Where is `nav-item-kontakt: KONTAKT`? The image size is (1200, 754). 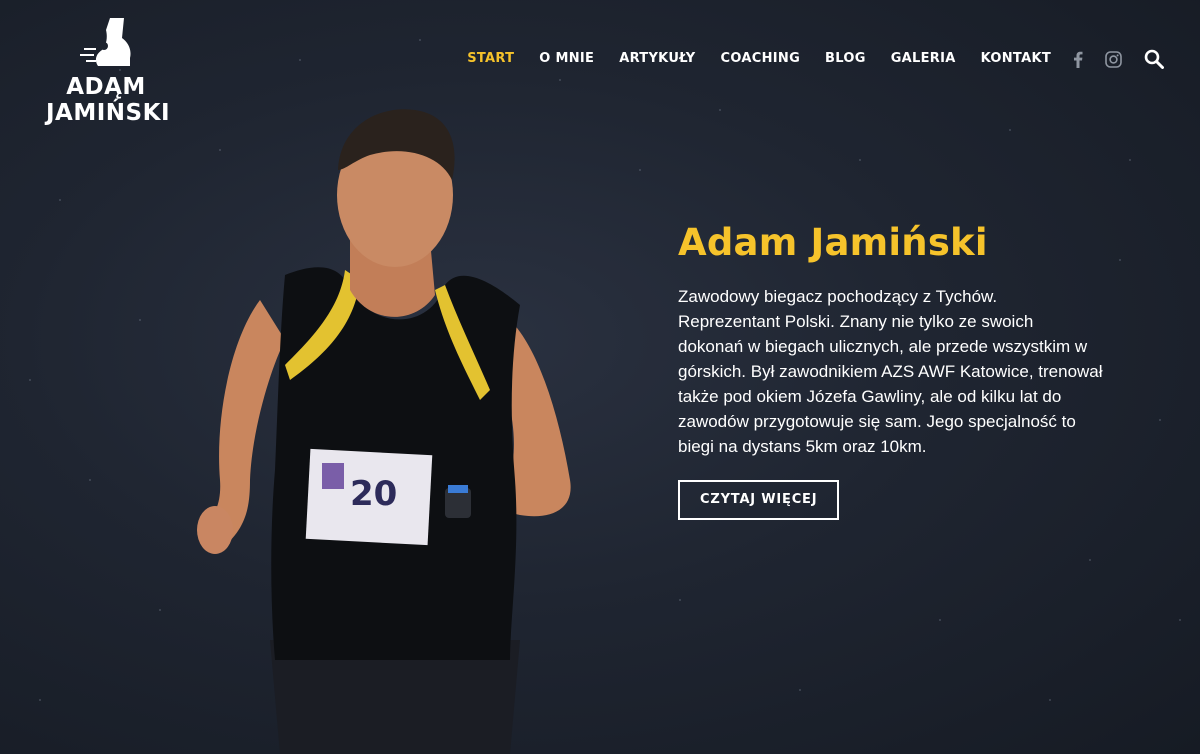 nav-item-kontakt: KONTAKT is located at coordinates (1016, 59).